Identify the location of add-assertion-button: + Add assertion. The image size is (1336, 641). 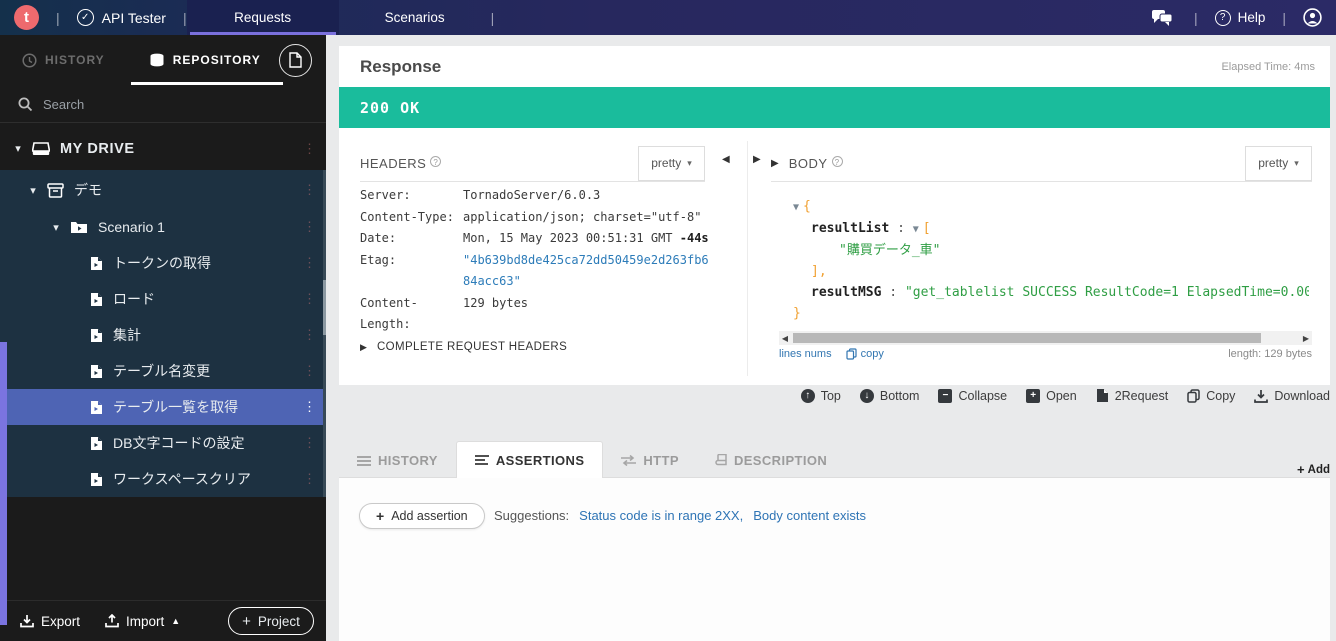
(422, 516).